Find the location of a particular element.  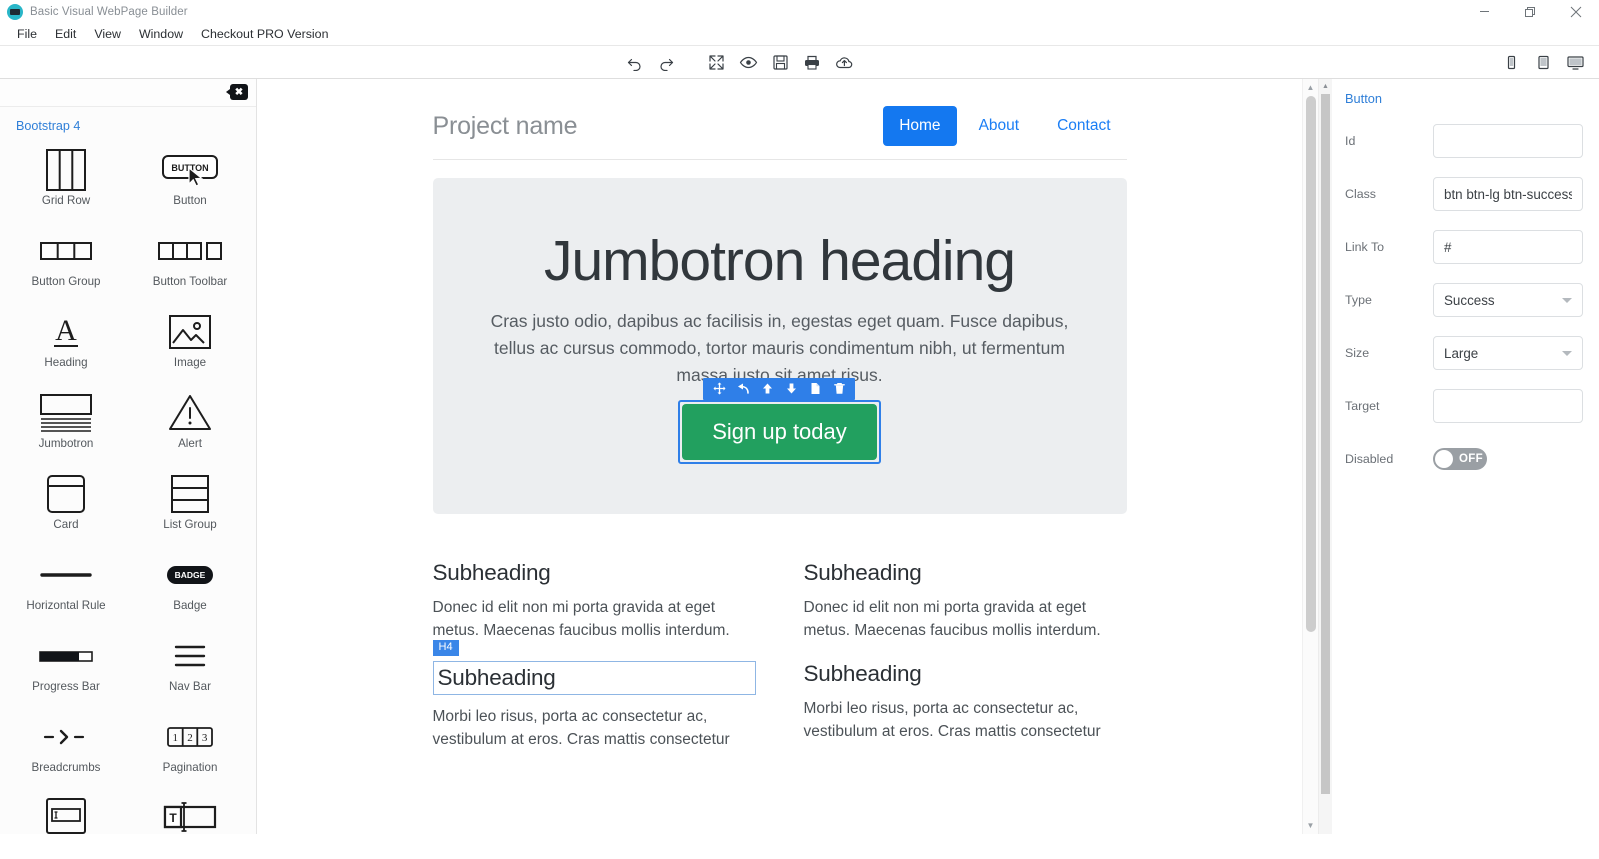

sidebar-item-horizontal-rule: Horizontal Rule is located at coordinates (66, 584).